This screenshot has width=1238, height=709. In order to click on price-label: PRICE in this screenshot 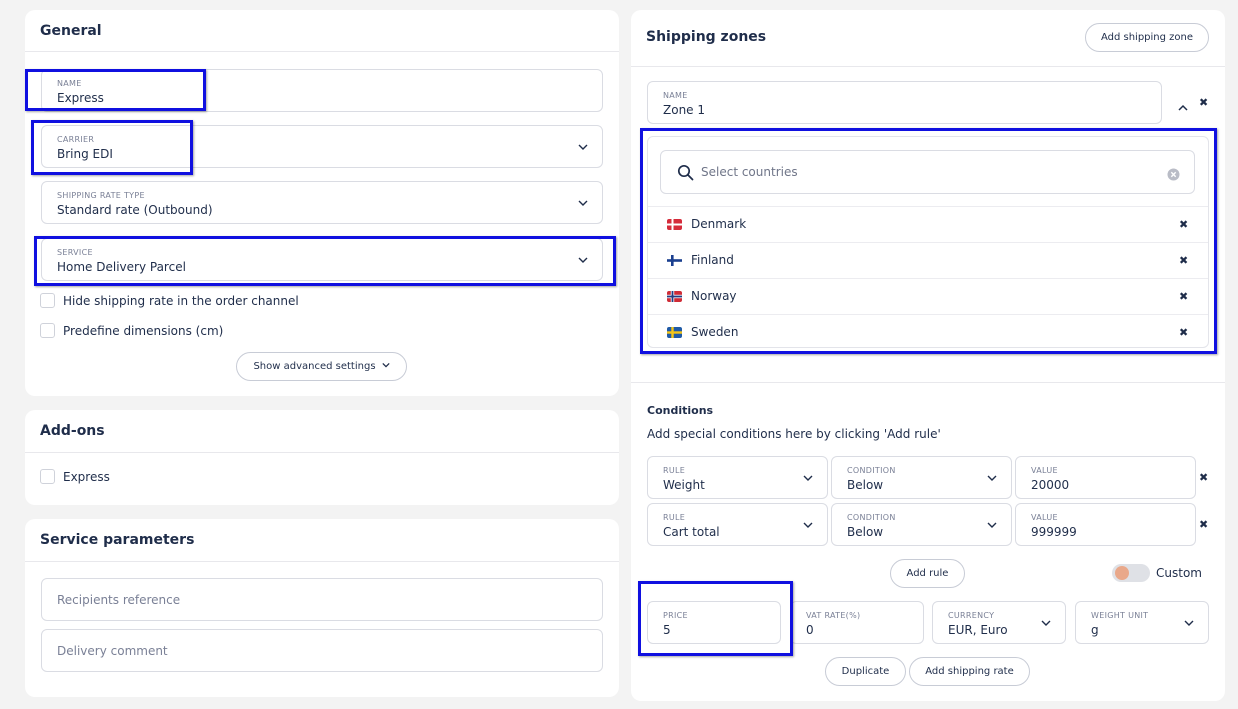, I will do `click(675, 615)`.